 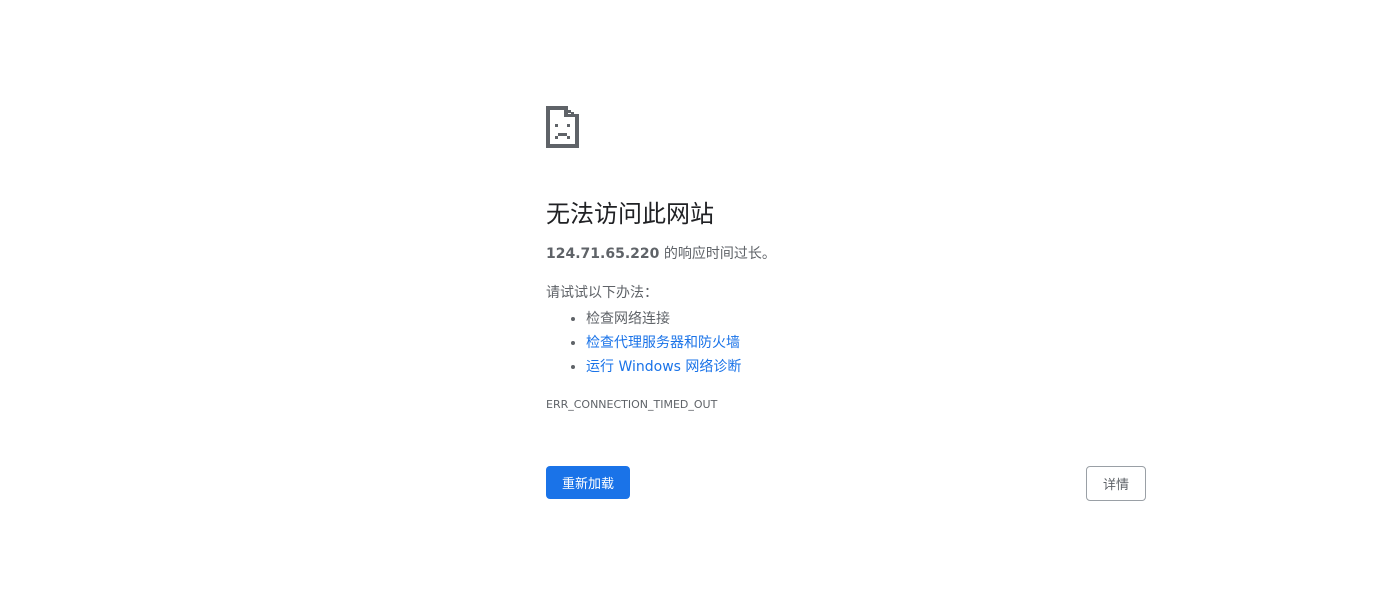 I want to click on sad-page-icon, so click(x=563, y=128).